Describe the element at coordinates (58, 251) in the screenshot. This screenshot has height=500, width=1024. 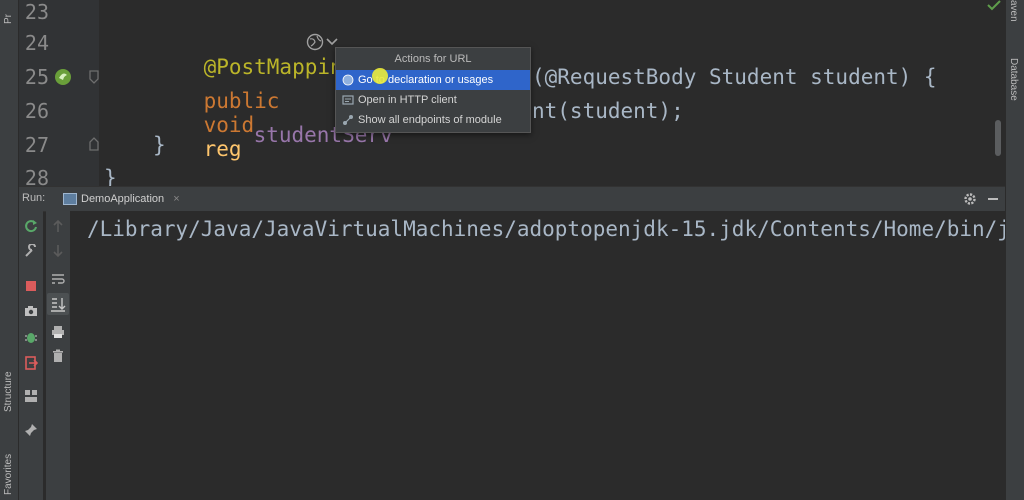
I see `arrow-down-icon` at that location.